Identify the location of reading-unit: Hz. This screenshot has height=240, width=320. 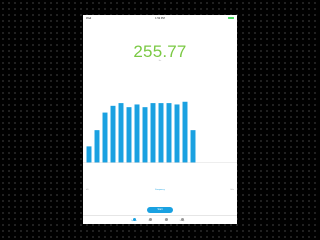
(160, 61).